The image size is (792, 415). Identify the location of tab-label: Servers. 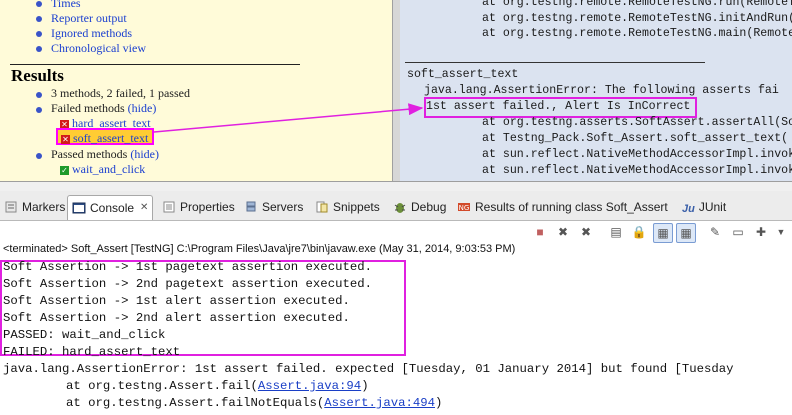
(283, 207).